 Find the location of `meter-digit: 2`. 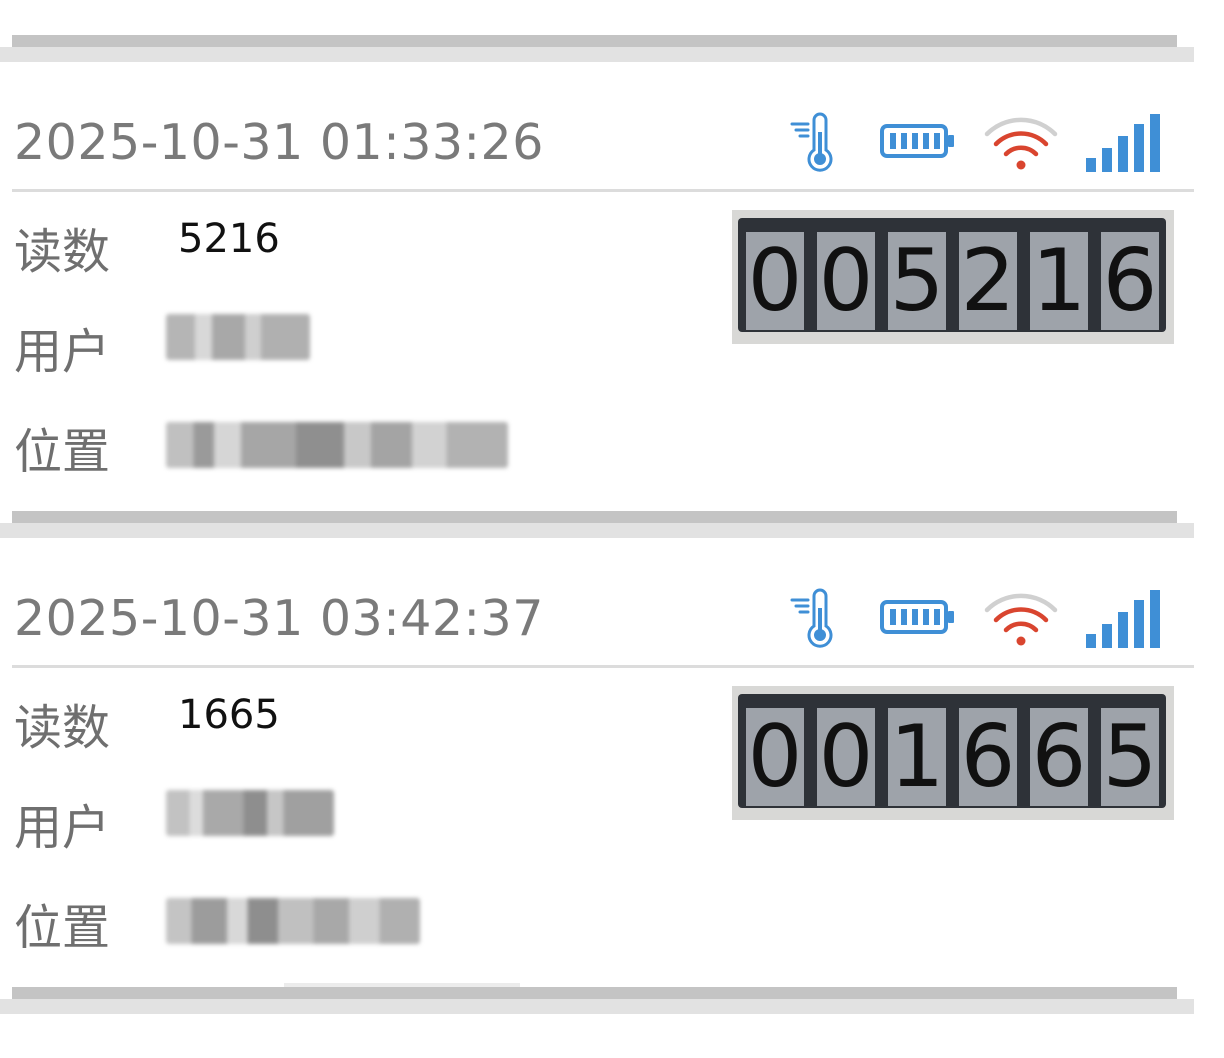

meter-digit: 2 is located at coordinates (988, 281).